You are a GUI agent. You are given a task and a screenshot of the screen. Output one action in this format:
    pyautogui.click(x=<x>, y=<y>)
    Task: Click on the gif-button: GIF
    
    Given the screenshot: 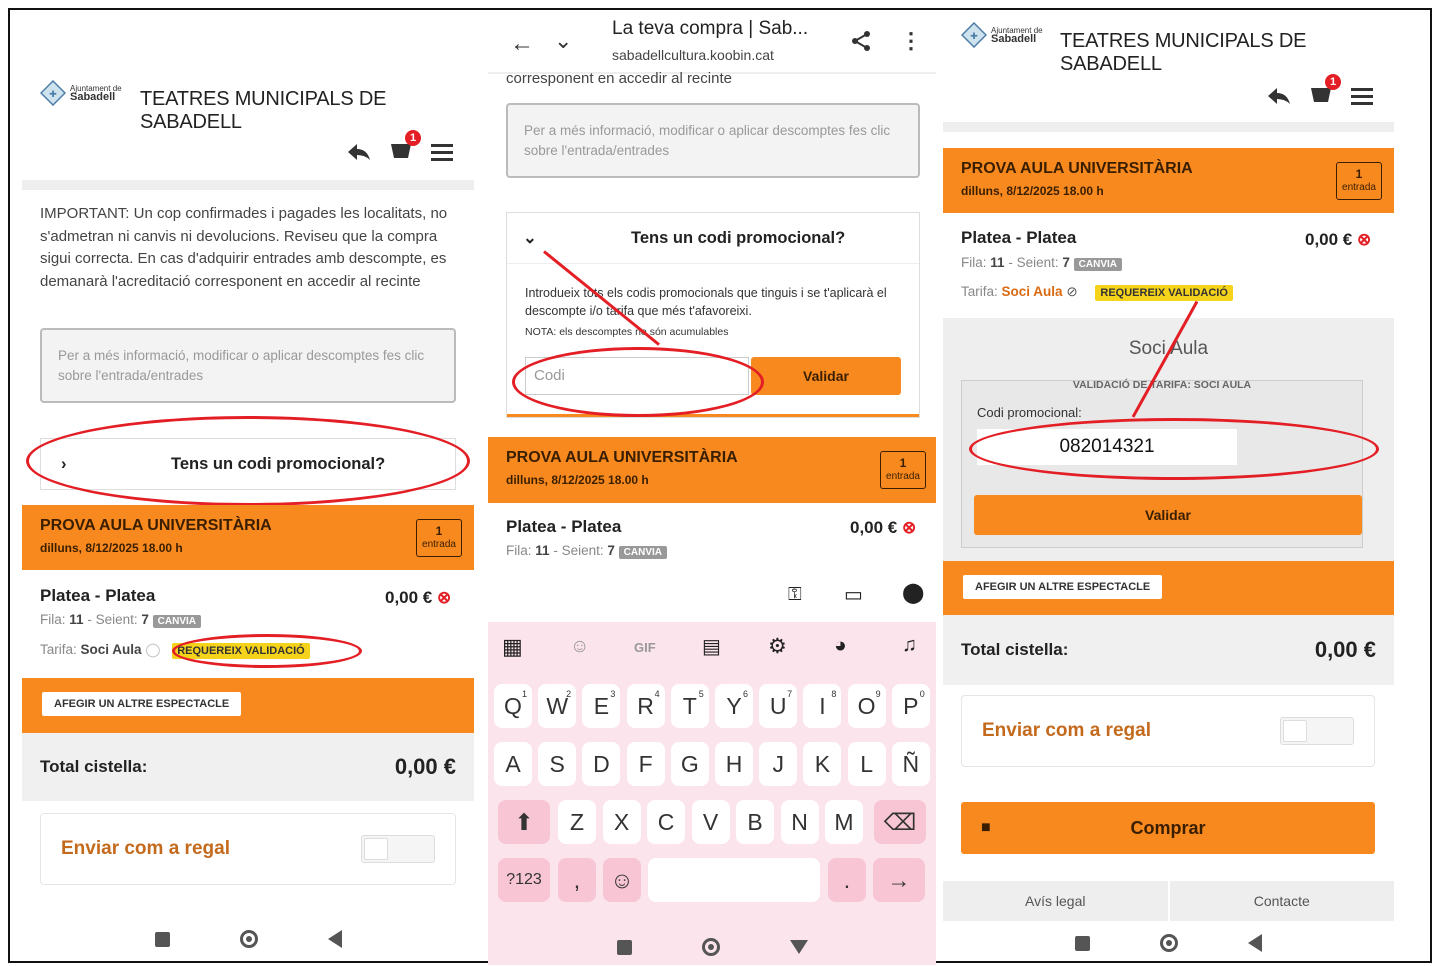 What is the action you would take?
    pyautogui.click(x=645, y=647)
    